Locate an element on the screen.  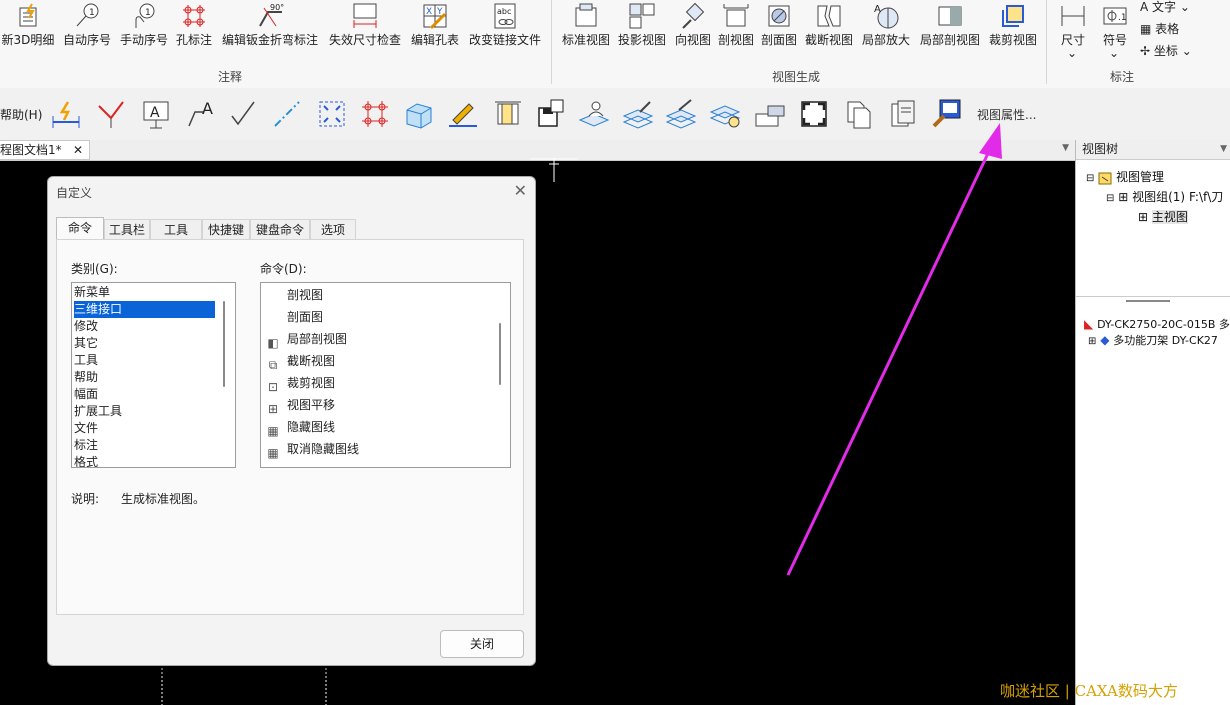
category-item: 修改 is located at coordinates (144, 326).